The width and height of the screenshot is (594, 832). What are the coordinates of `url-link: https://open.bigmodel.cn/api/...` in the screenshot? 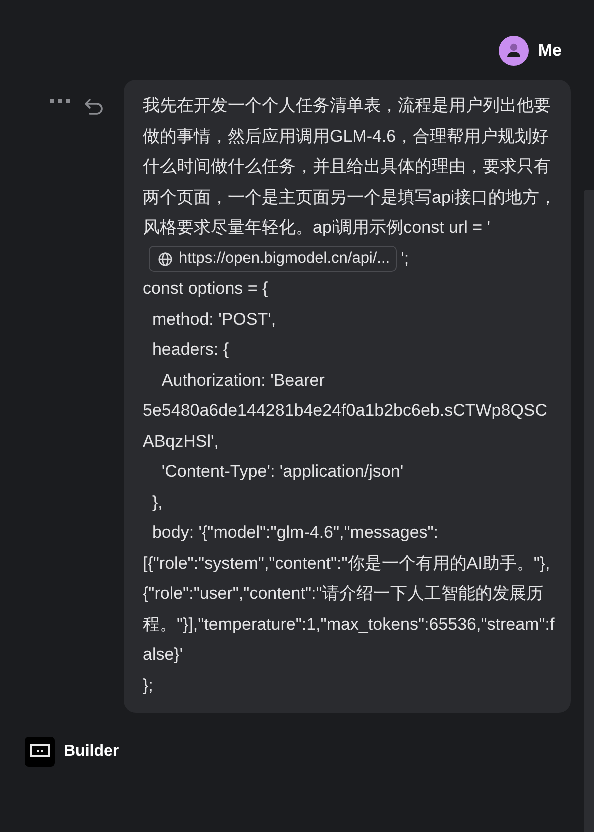 It's located at (273, 259).